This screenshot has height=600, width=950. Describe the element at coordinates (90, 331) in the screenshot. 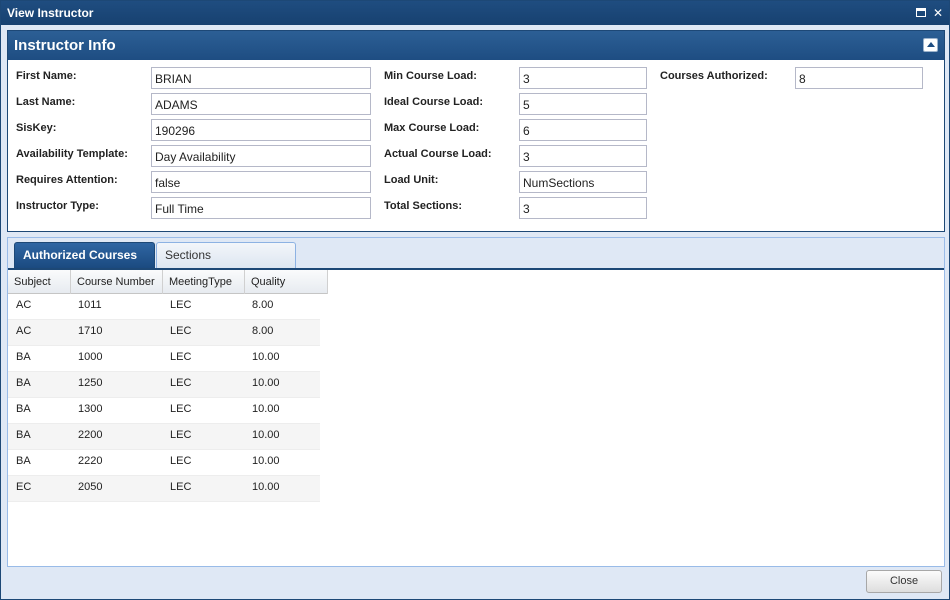

I see `cell-course-number: 1710` at that location.